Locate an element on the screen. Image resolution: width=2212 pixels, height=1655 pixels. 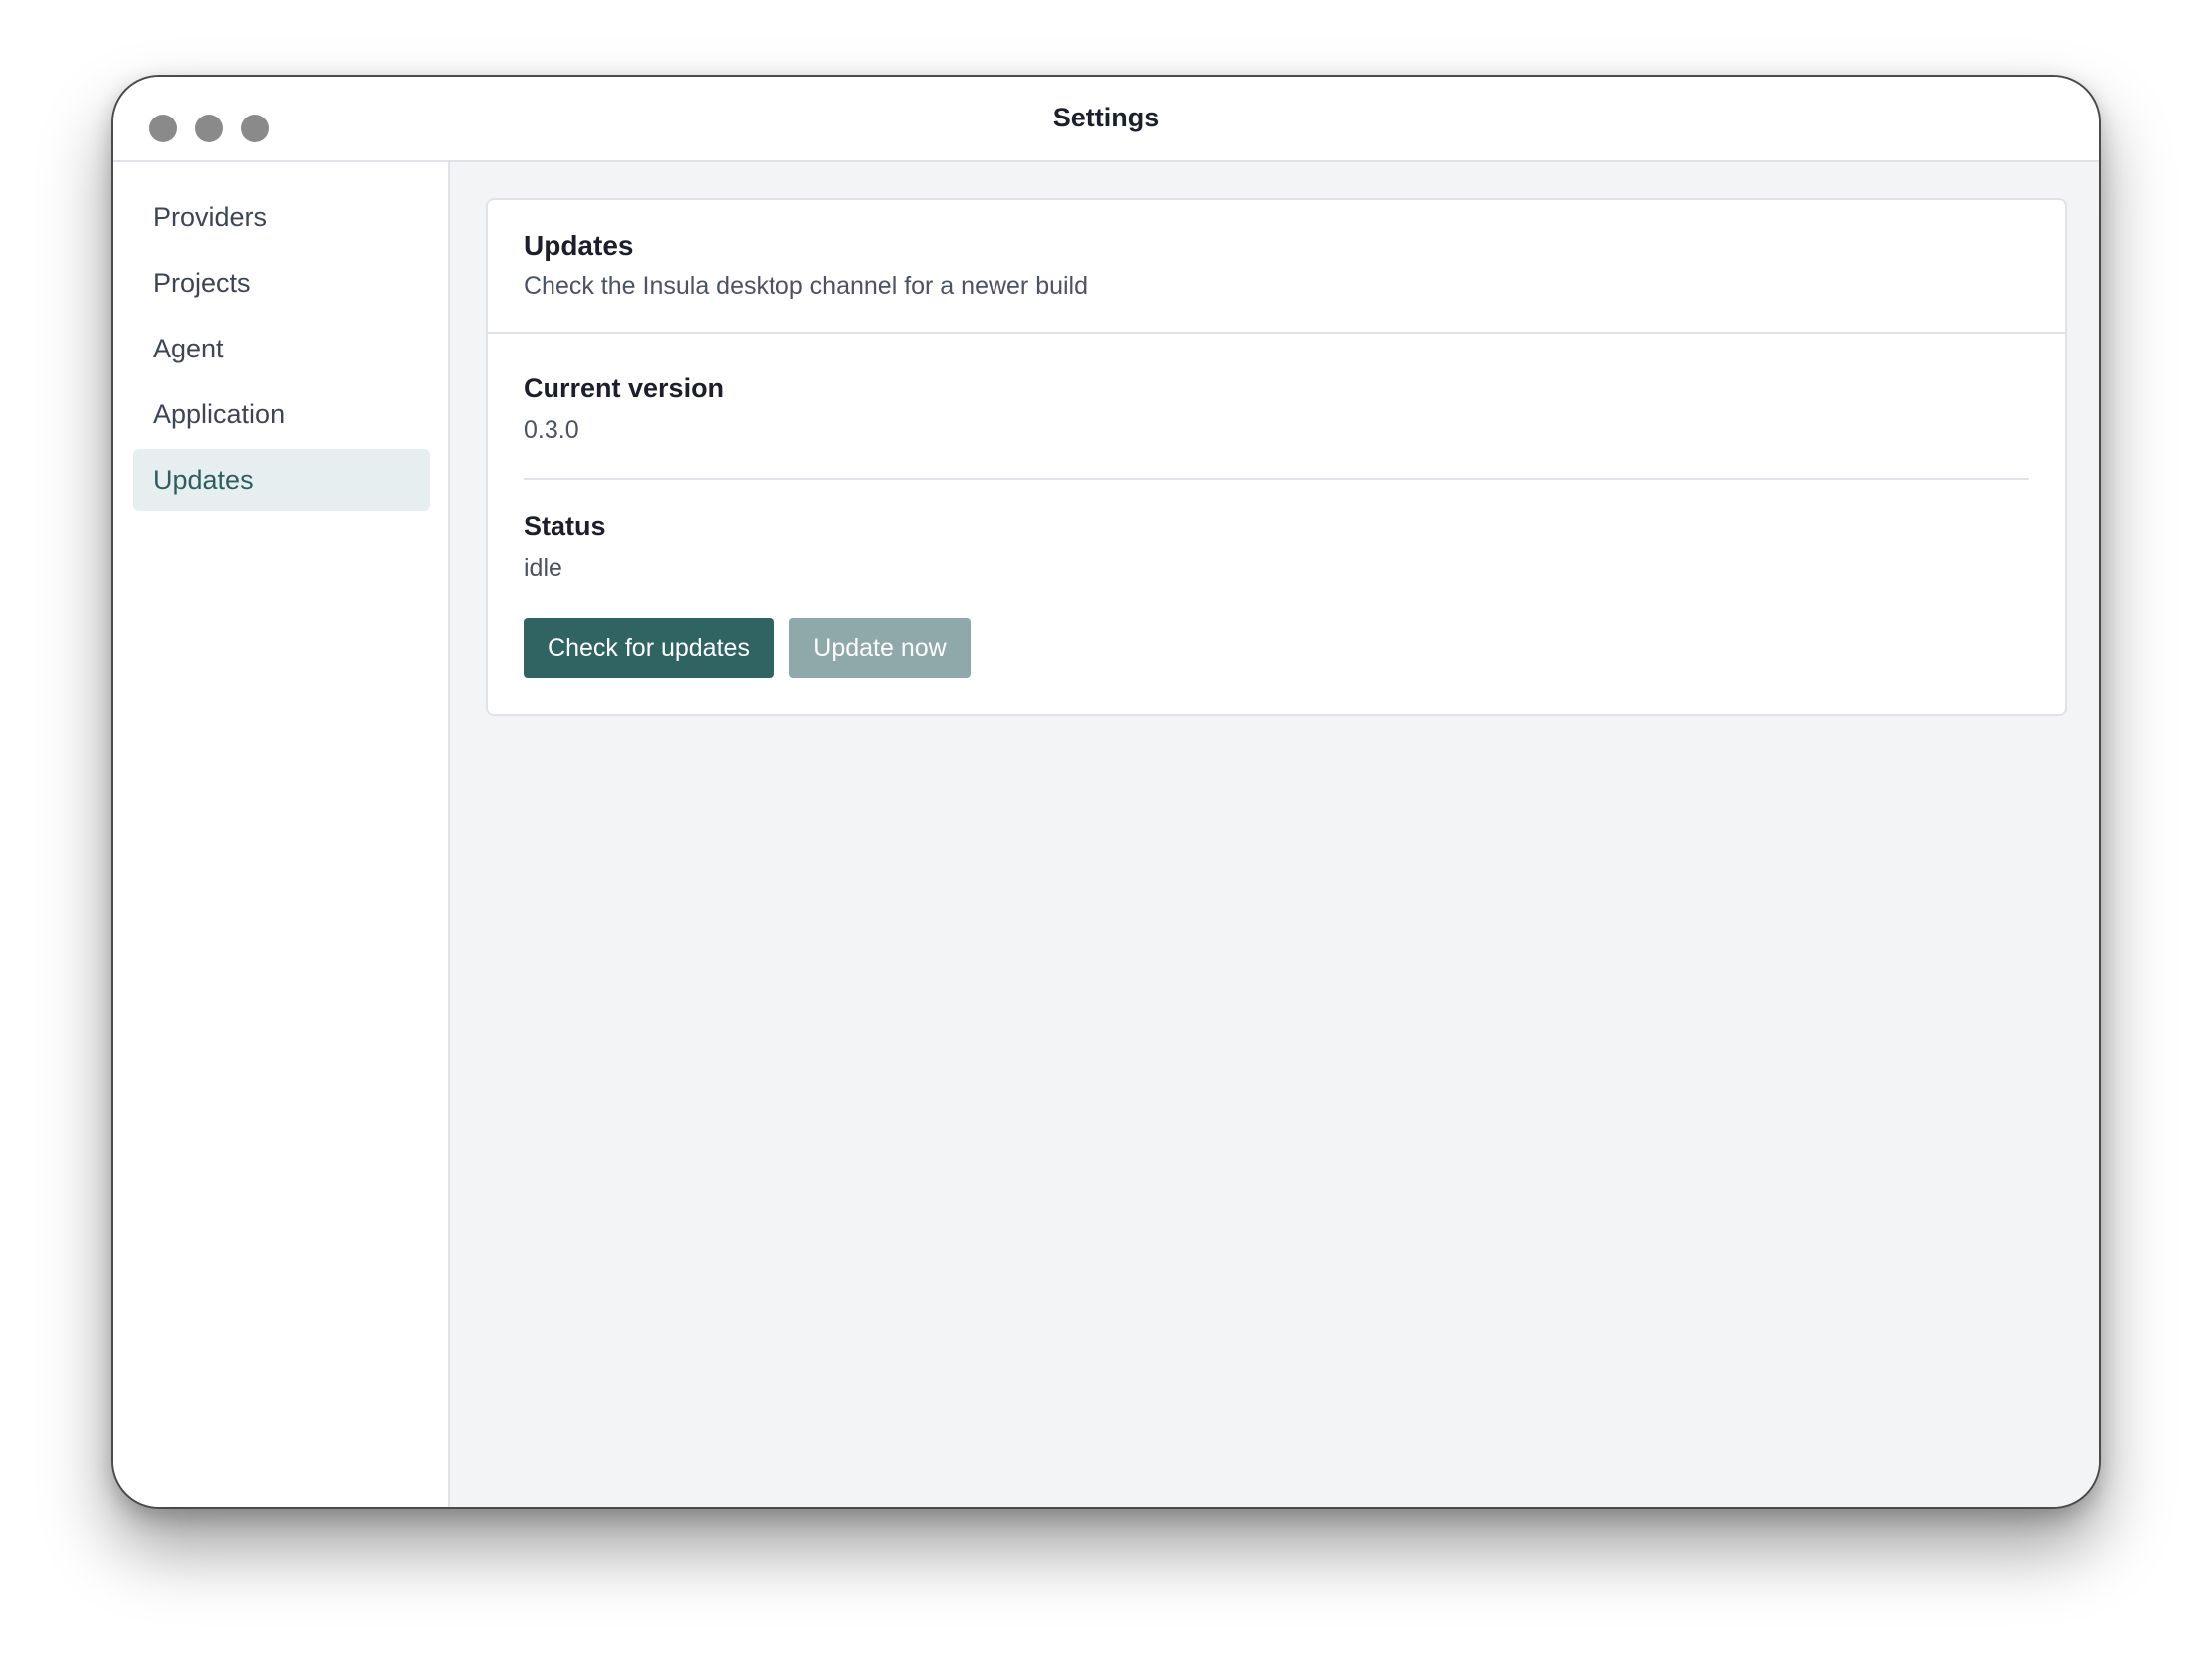
current-version-label: Current version is located at coordinates (624, 388).